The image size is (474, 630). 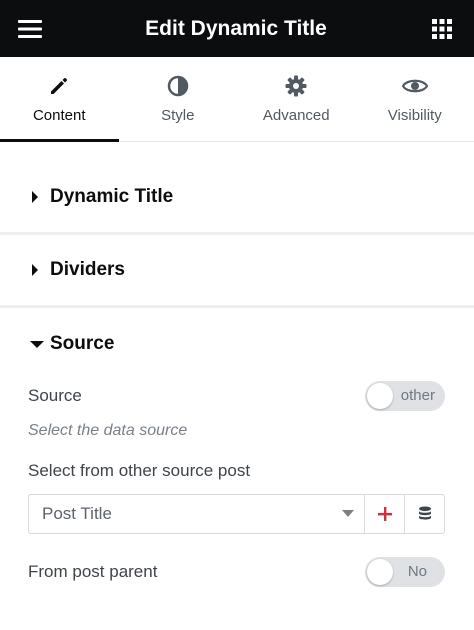 I want to click on tab-content: Content, so click(x=59, y=99).